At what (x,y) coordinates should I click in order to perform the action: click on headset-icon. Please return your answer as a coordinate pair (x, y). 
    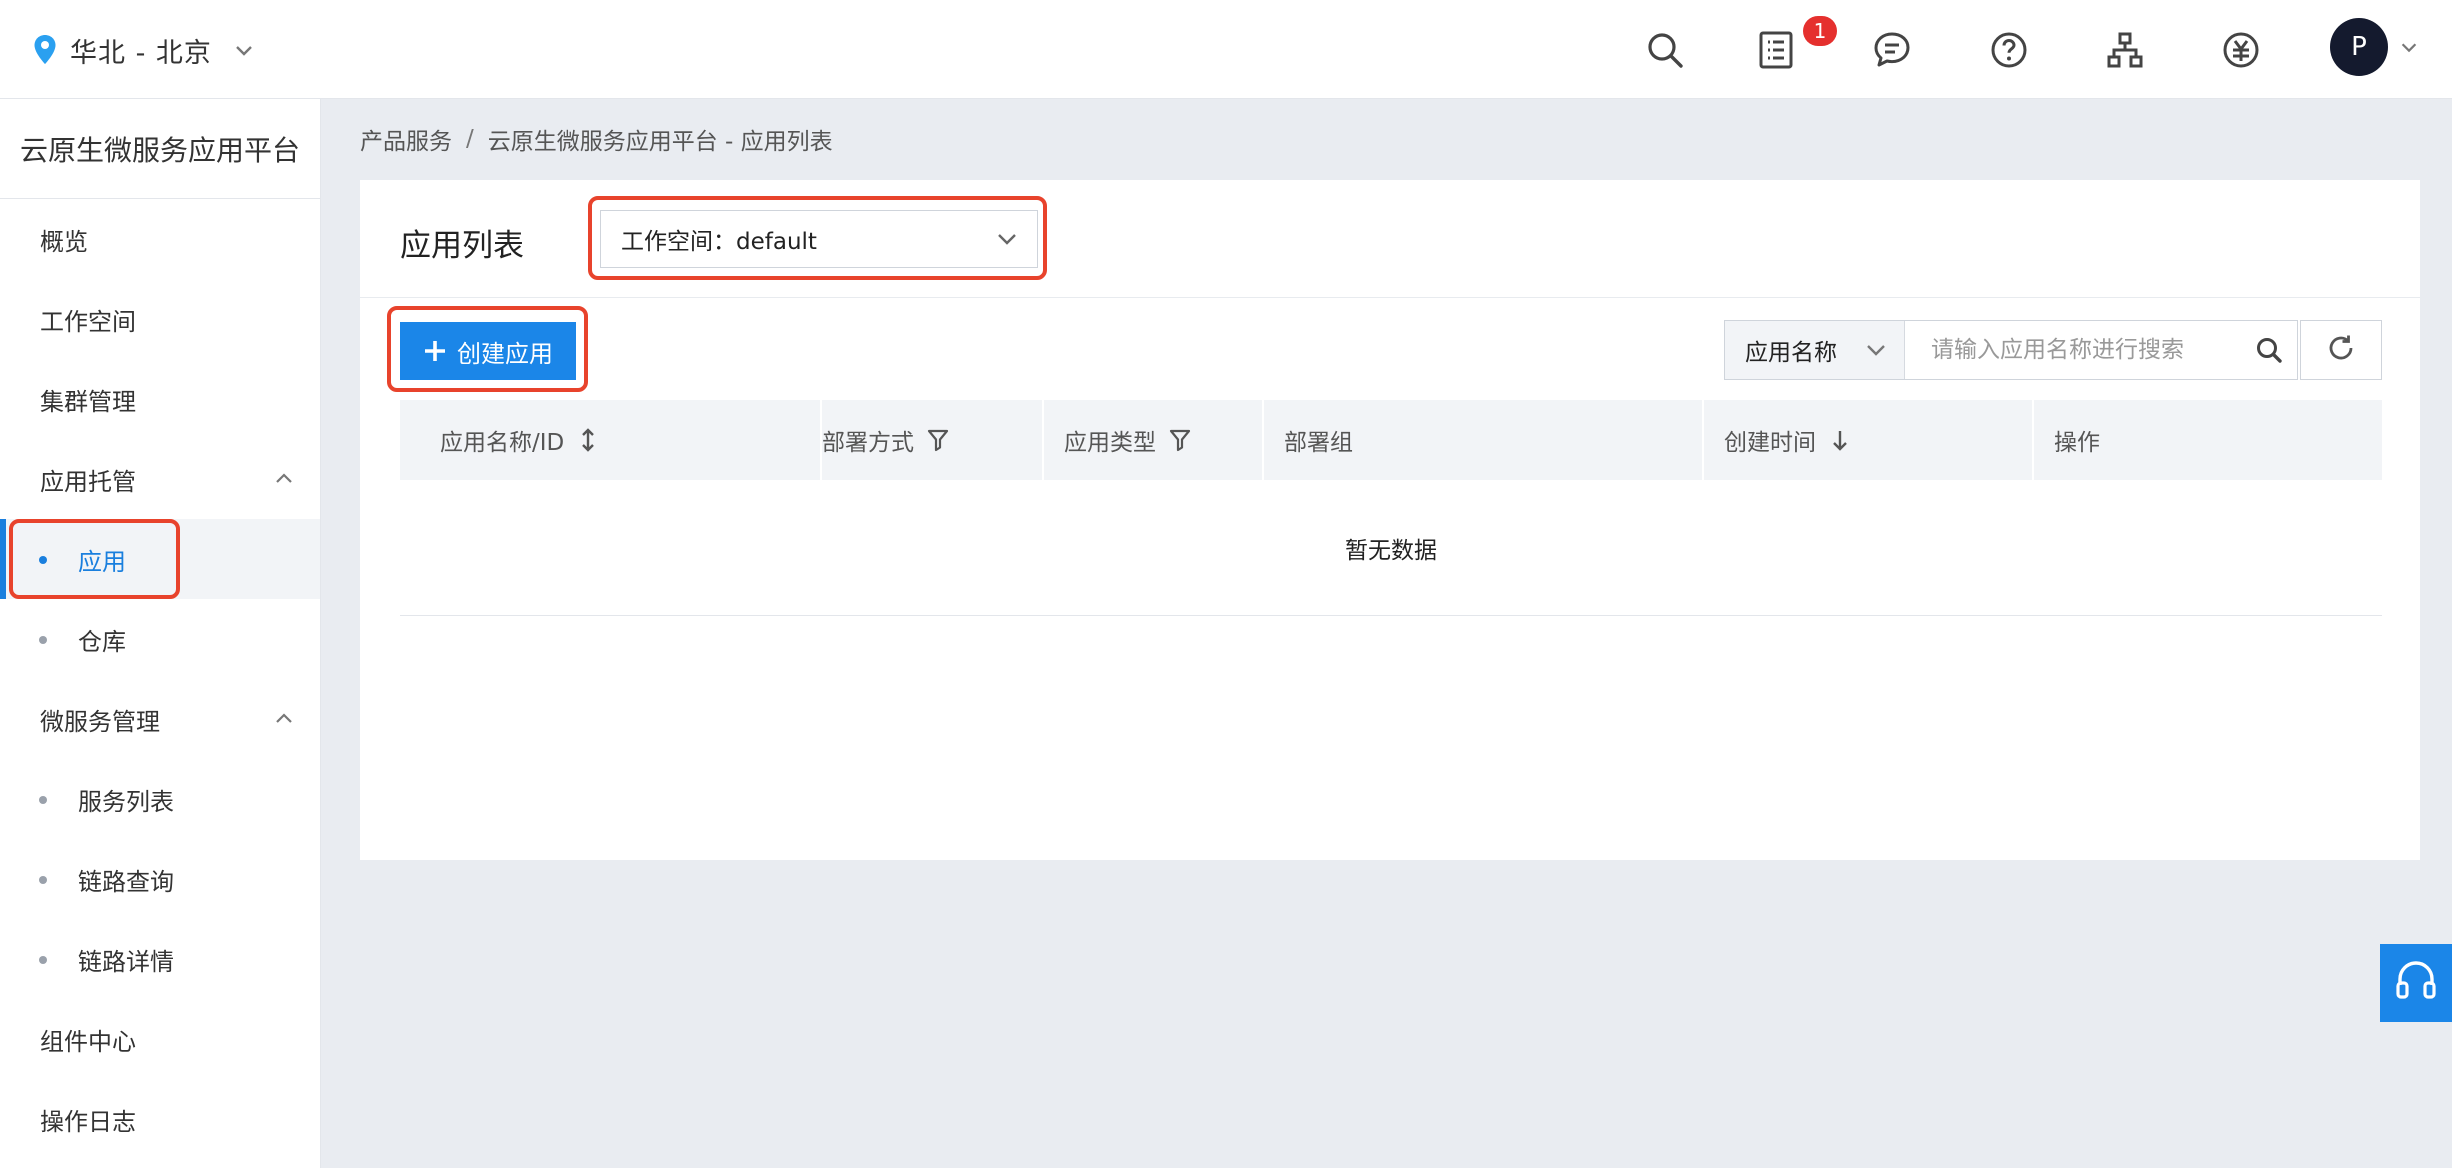
    Looking at the image, I should click on (2416, 983).